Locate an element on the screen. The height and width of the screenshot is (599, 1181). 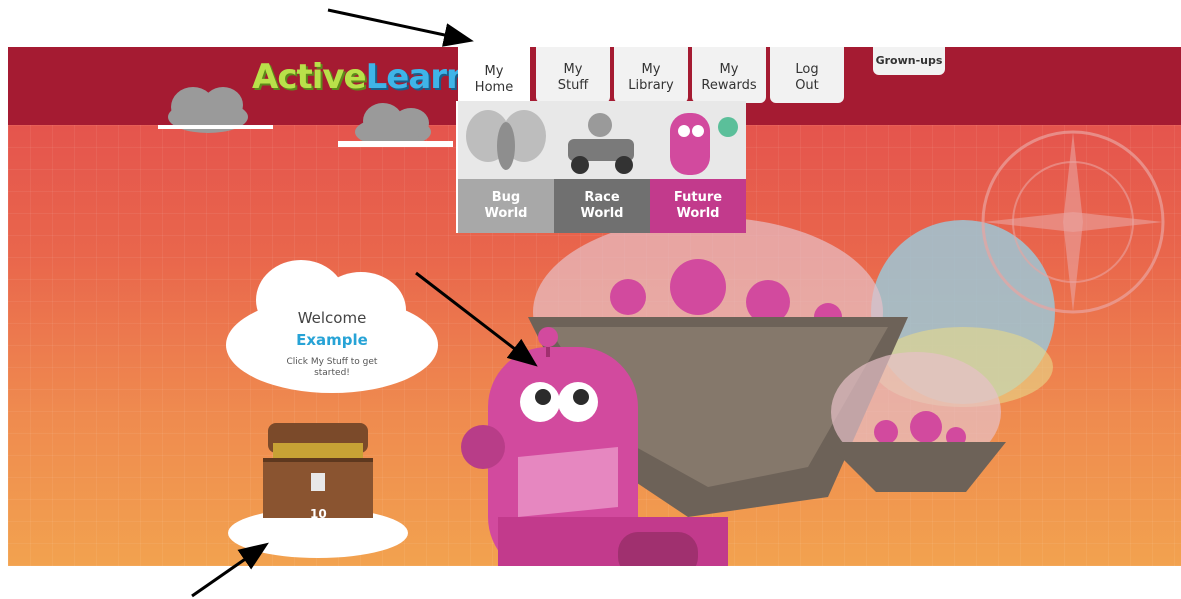
activelearn-logo: ActiveLearn is located at coordinates (361, 77).